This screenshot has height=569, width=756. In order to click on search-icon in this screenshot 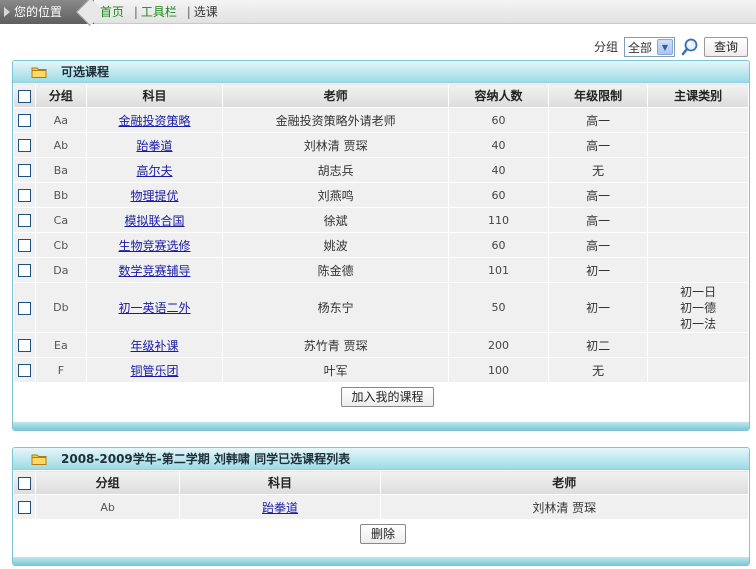, I will do `click(690, 47)`.